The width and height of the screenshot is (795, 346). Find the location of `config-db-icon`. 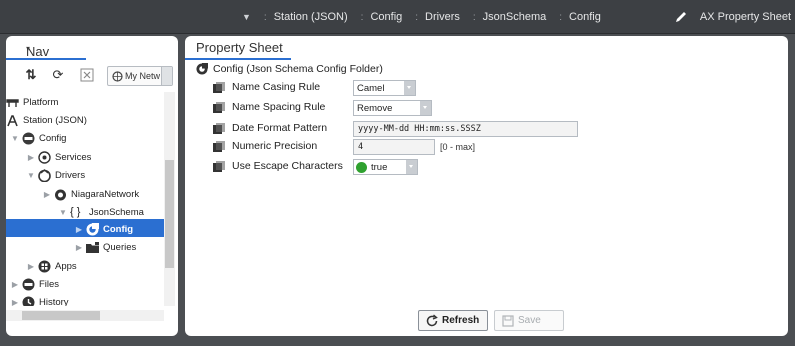

config-db-icon is located at coordinates (28, 138).